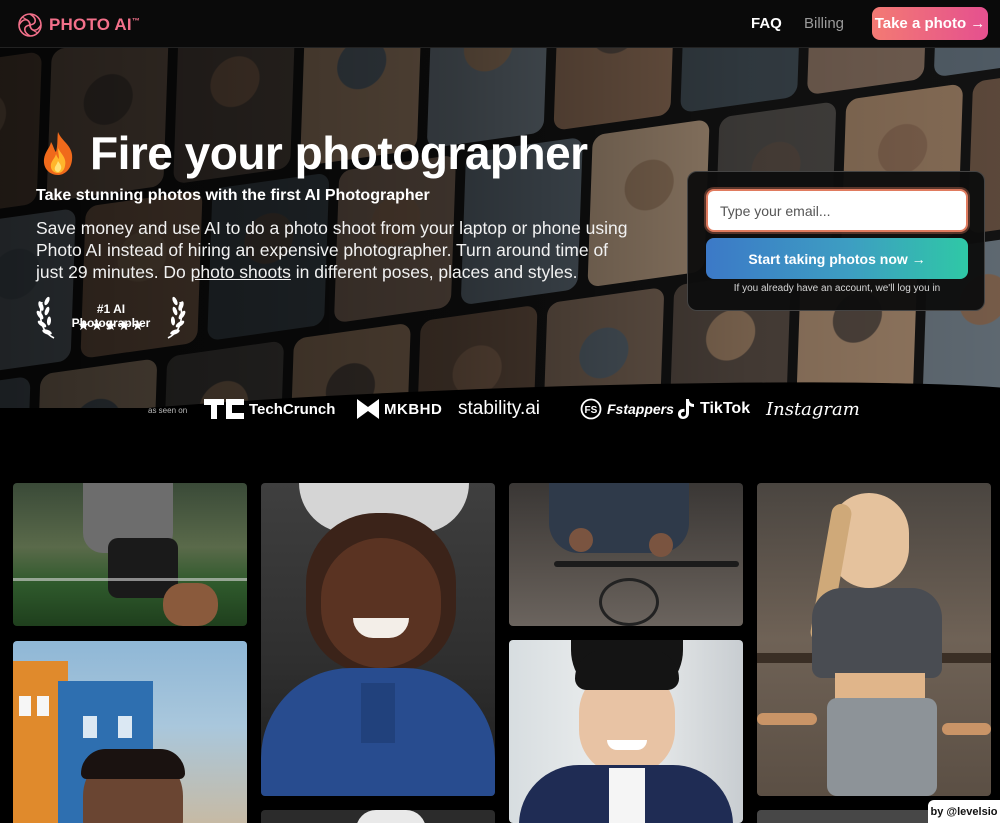  I want to click on gallery-photo-partial, so click(378, 816).